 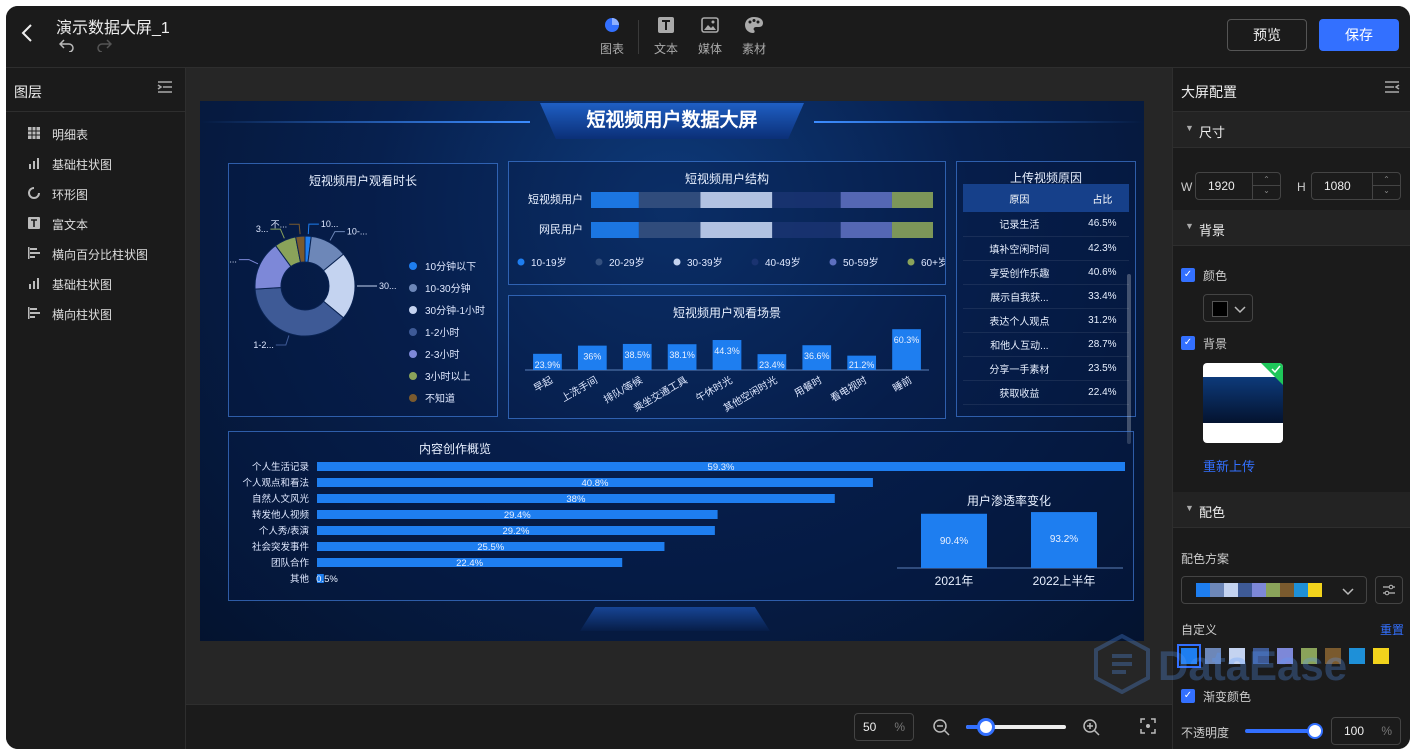 What do you see at coordinates (1356, 186) in the screenshot?
I see `height-input: 1080 ⌃ ⌄` at bounding box center [1356, 186].